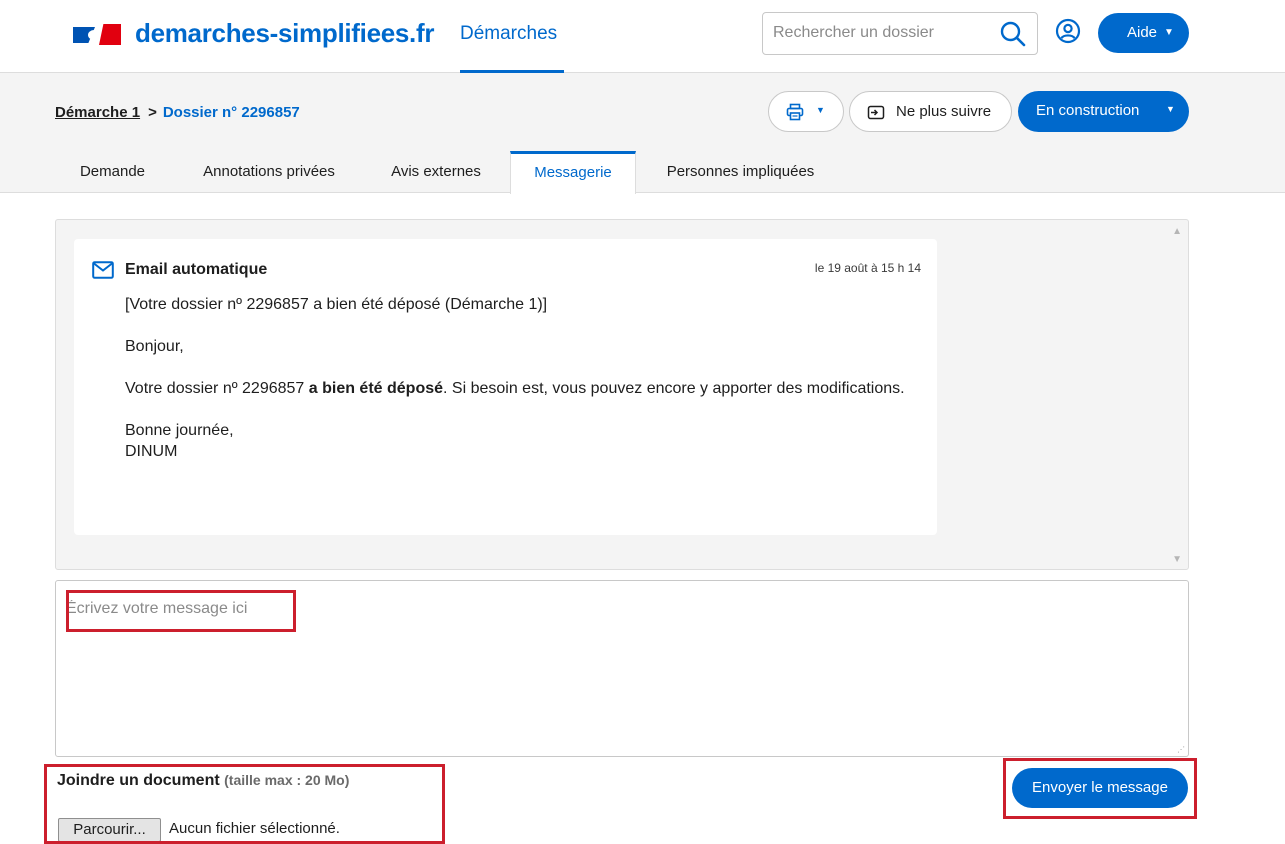 Image resolution: width=1285 pixels, height=844 pixels. What do you see at coordinates (740, 172) in the screenshot?
I see `tab-personnes-impliquees: Personnes impliquées` at bounding box center [740, 172].